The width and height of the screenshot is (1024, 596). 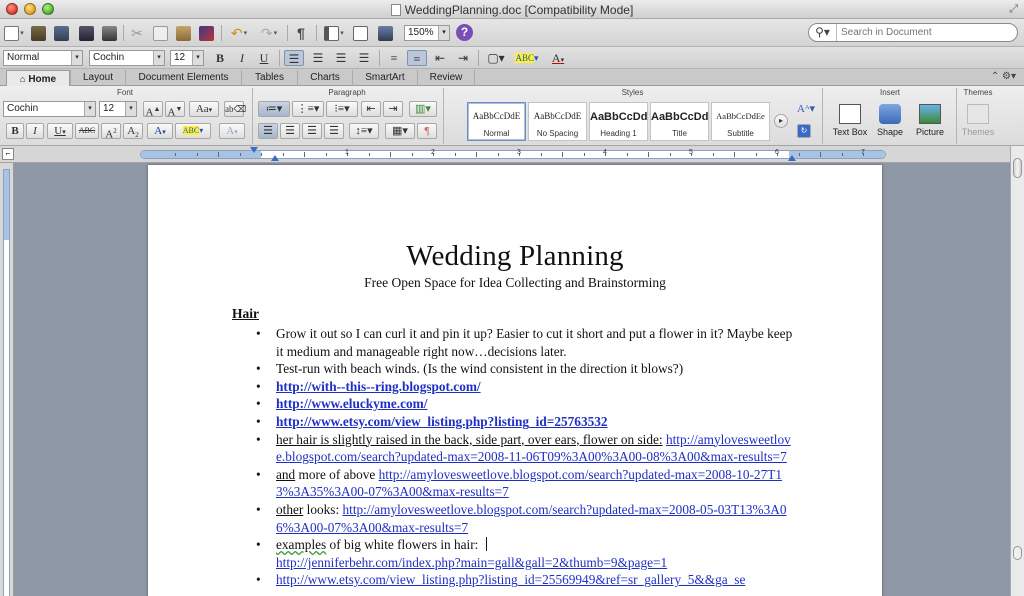 I want to click on ribbon-underline-button: U▾, so click(x=60, y=131).